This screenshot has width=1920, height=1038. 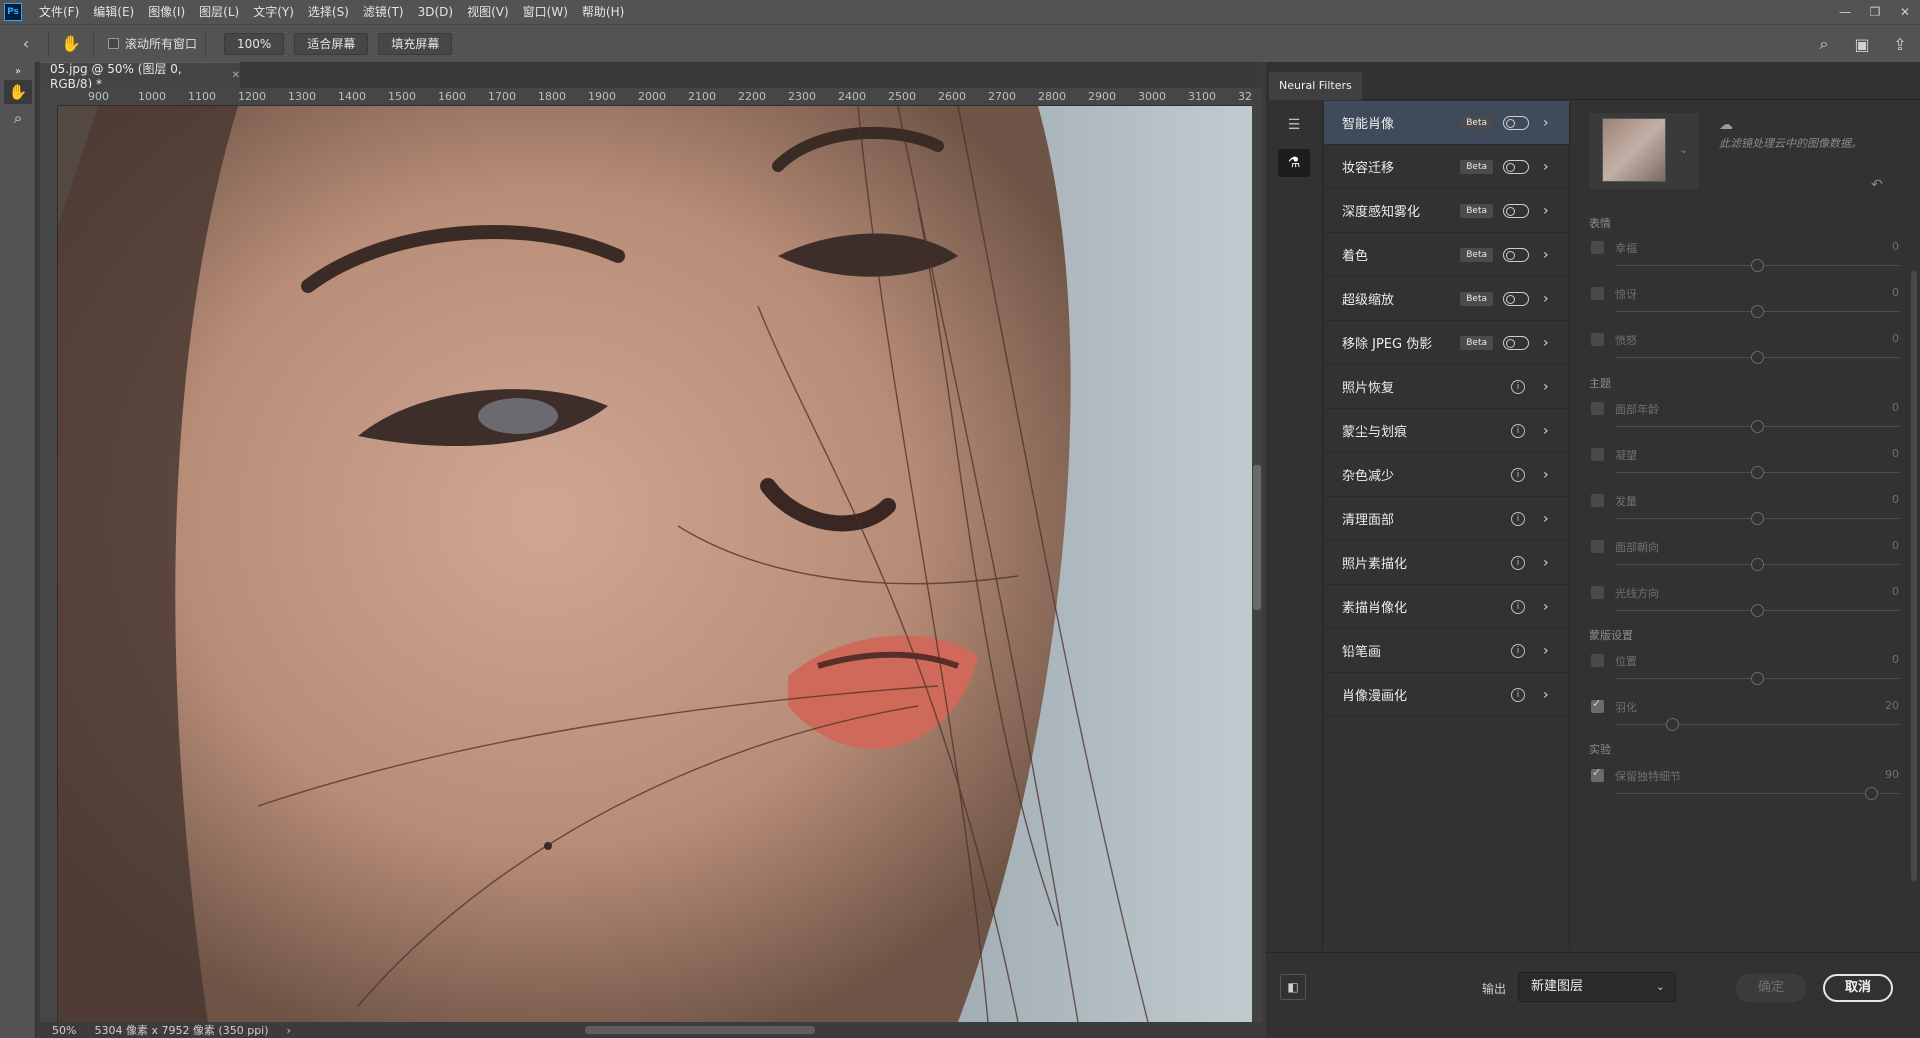 I want to click on filter-item: 素描肖像化 i ›, so click(x=1446, y=607).